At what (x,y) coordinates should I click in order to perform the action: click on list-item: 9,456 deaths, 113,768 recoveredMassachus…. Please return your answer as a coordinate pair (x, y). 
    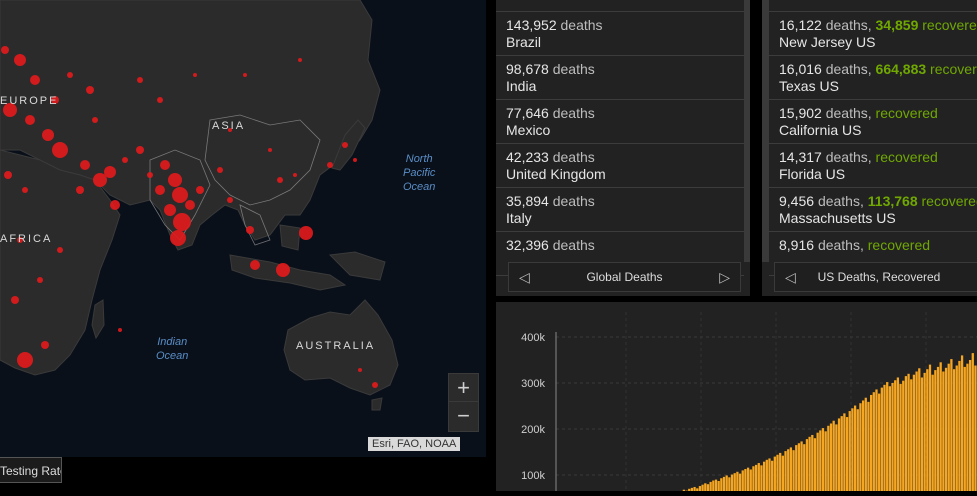
    Looking at the image, I should click on (873, 210).